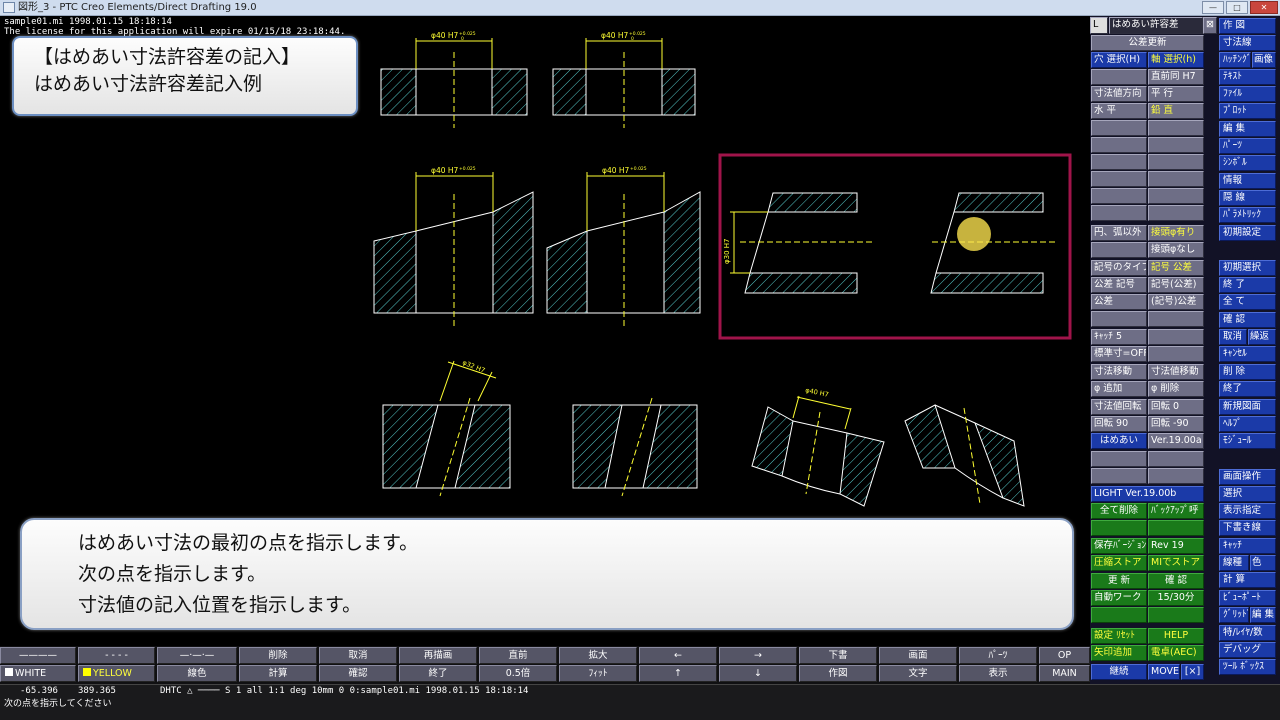  What do you see at coordinates (1119, 441) in the screenshot?
I see `fit-button: はめあい` at bounding box center [1119, 441].